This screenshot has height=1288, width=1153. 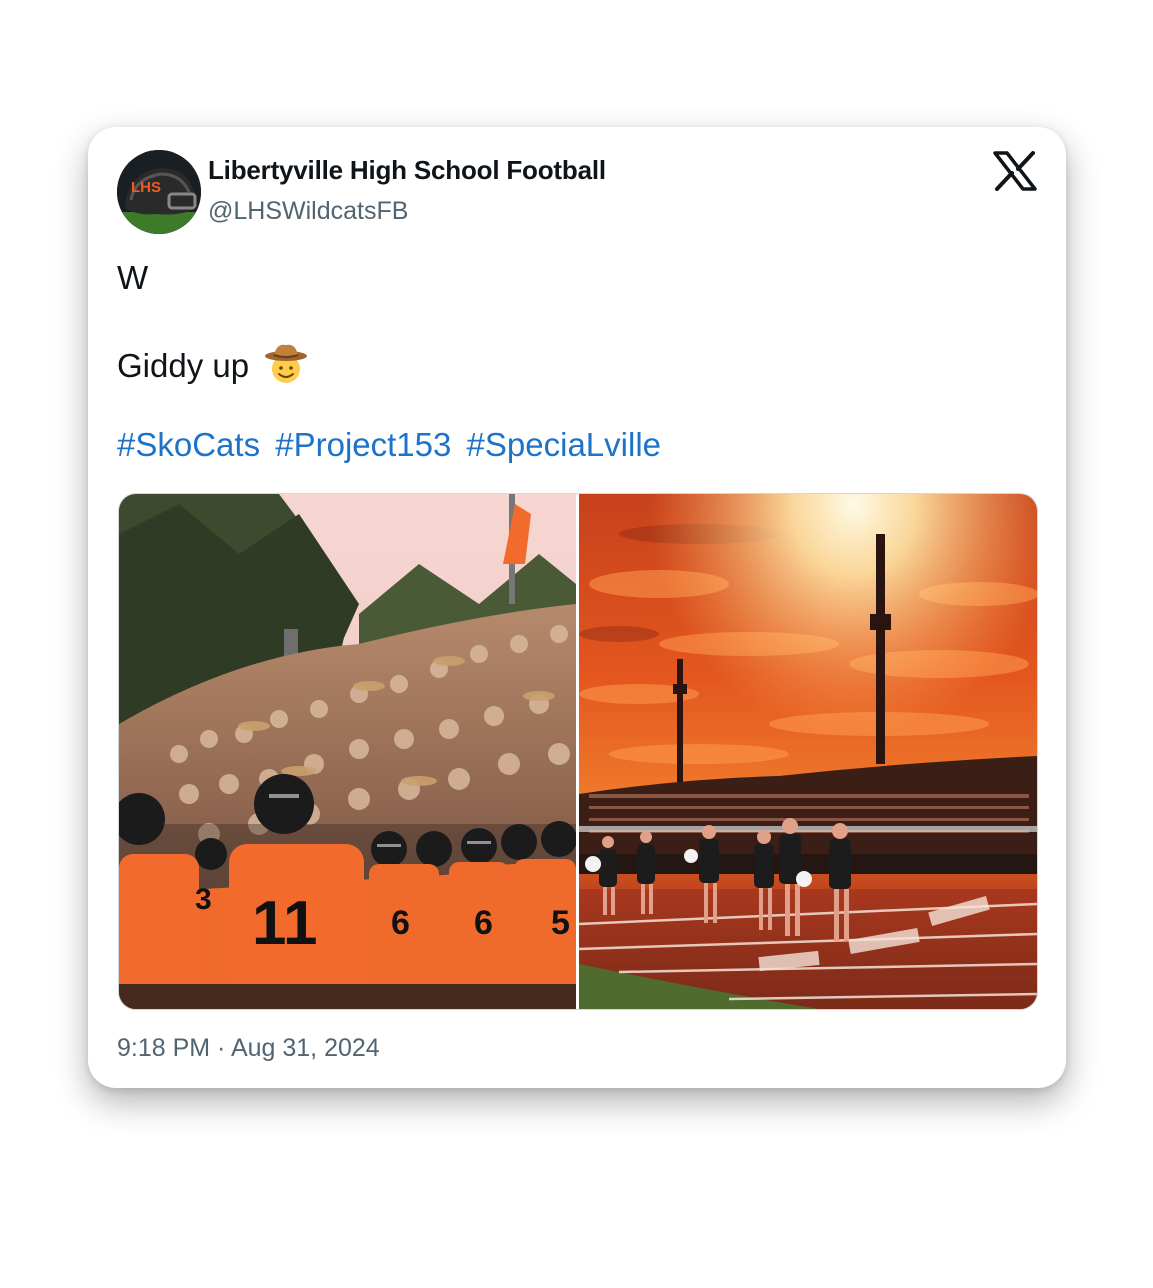 What do you see at coordinates (560, 923) in the screenshot?
I see `svg-text: 5` at bounding box center [560, 923].